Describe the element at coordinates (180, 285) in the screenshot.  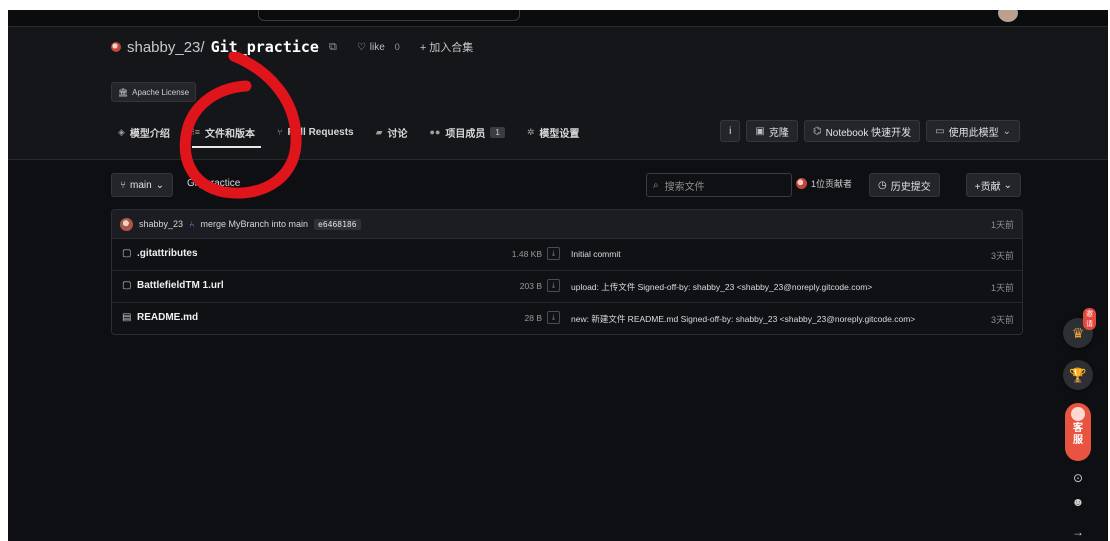
I see `file-name: BattlefieldTM 1.url` at that location.